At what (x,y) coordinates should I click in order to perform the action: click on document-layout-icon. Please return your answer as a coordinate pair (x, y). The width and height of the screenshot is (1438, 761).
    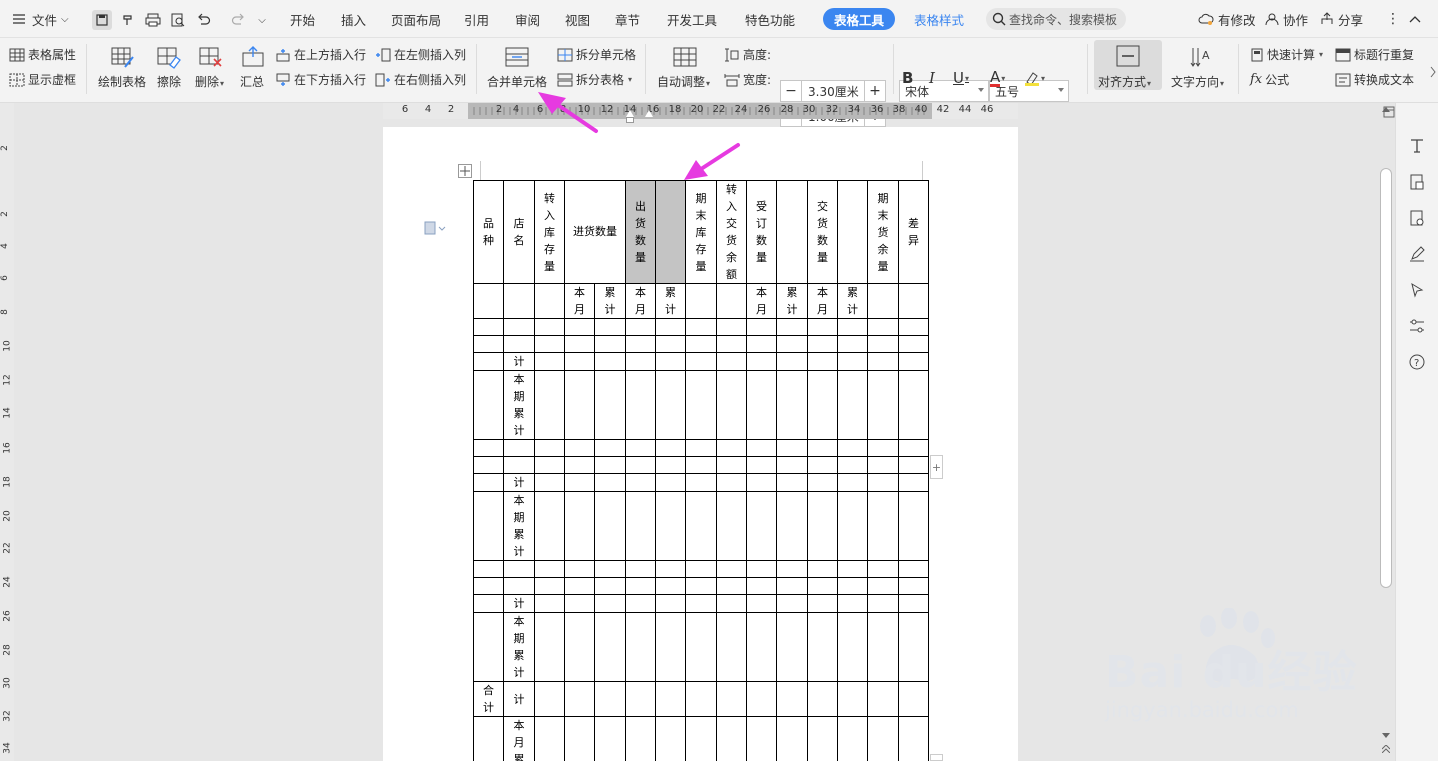
    Looking at the image, I should click on (1417, 182).